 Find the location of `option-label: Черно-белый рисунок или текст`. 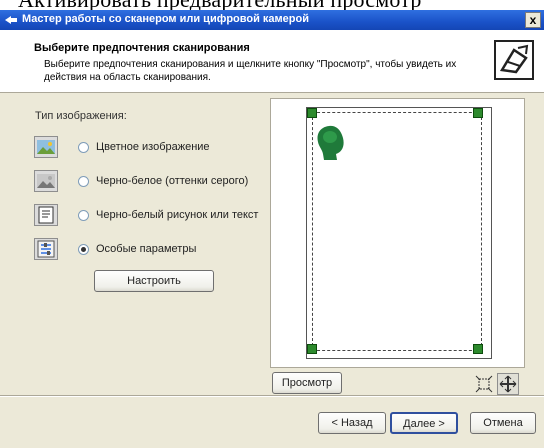

option-label: Черно-белый рисунок или текст is located at coordinates (177, 215).